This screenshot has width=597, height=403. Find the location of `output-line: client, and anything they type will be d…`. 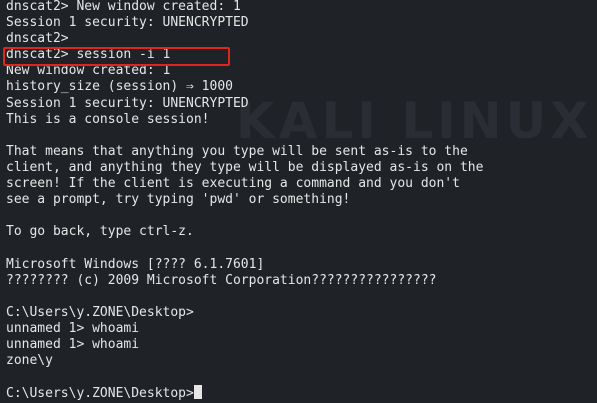

output-line: client, and anything they type will be d… is located at coordinates (245, 167).